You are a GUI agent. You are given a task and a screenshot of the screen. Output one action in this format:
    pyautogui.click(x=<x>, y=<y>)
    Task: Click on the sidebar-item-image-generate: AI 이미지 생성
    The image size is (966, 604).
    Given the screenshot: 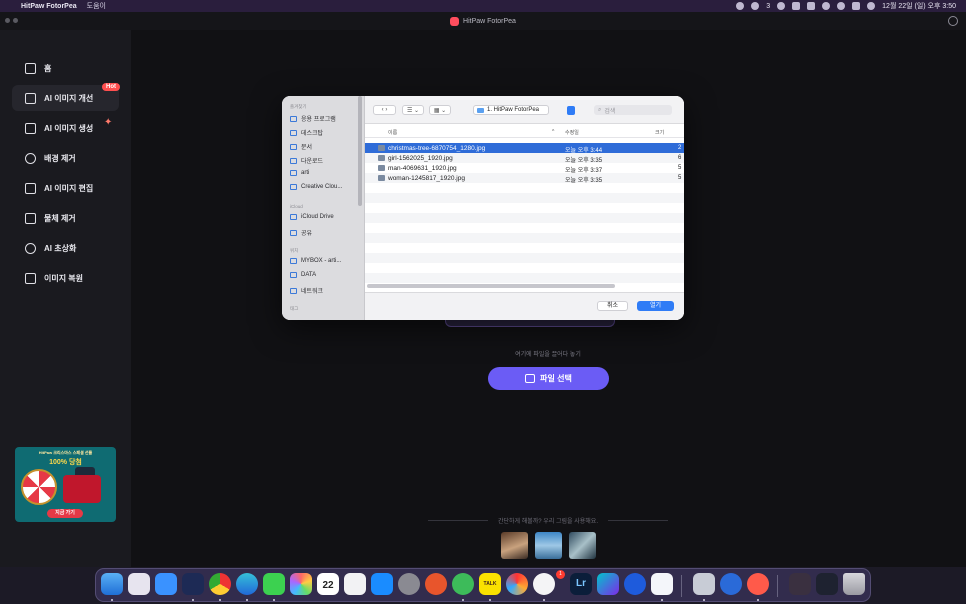 What is the action you would take?
    pyautogui.click(x=65, y=128)
    